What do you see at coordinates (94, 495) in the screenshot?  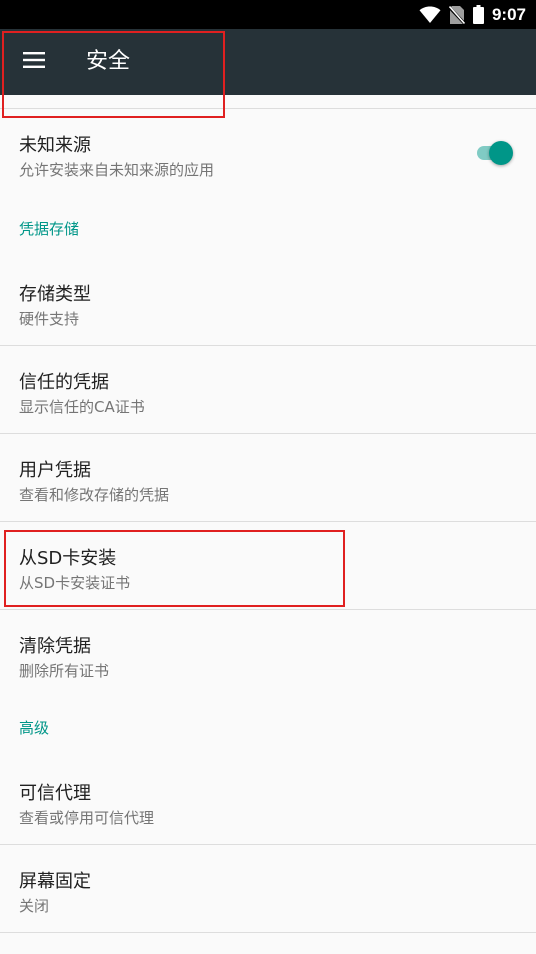 I see `pref-summary: 查看和修改存储的凭据` at bounding box center [94, 495].